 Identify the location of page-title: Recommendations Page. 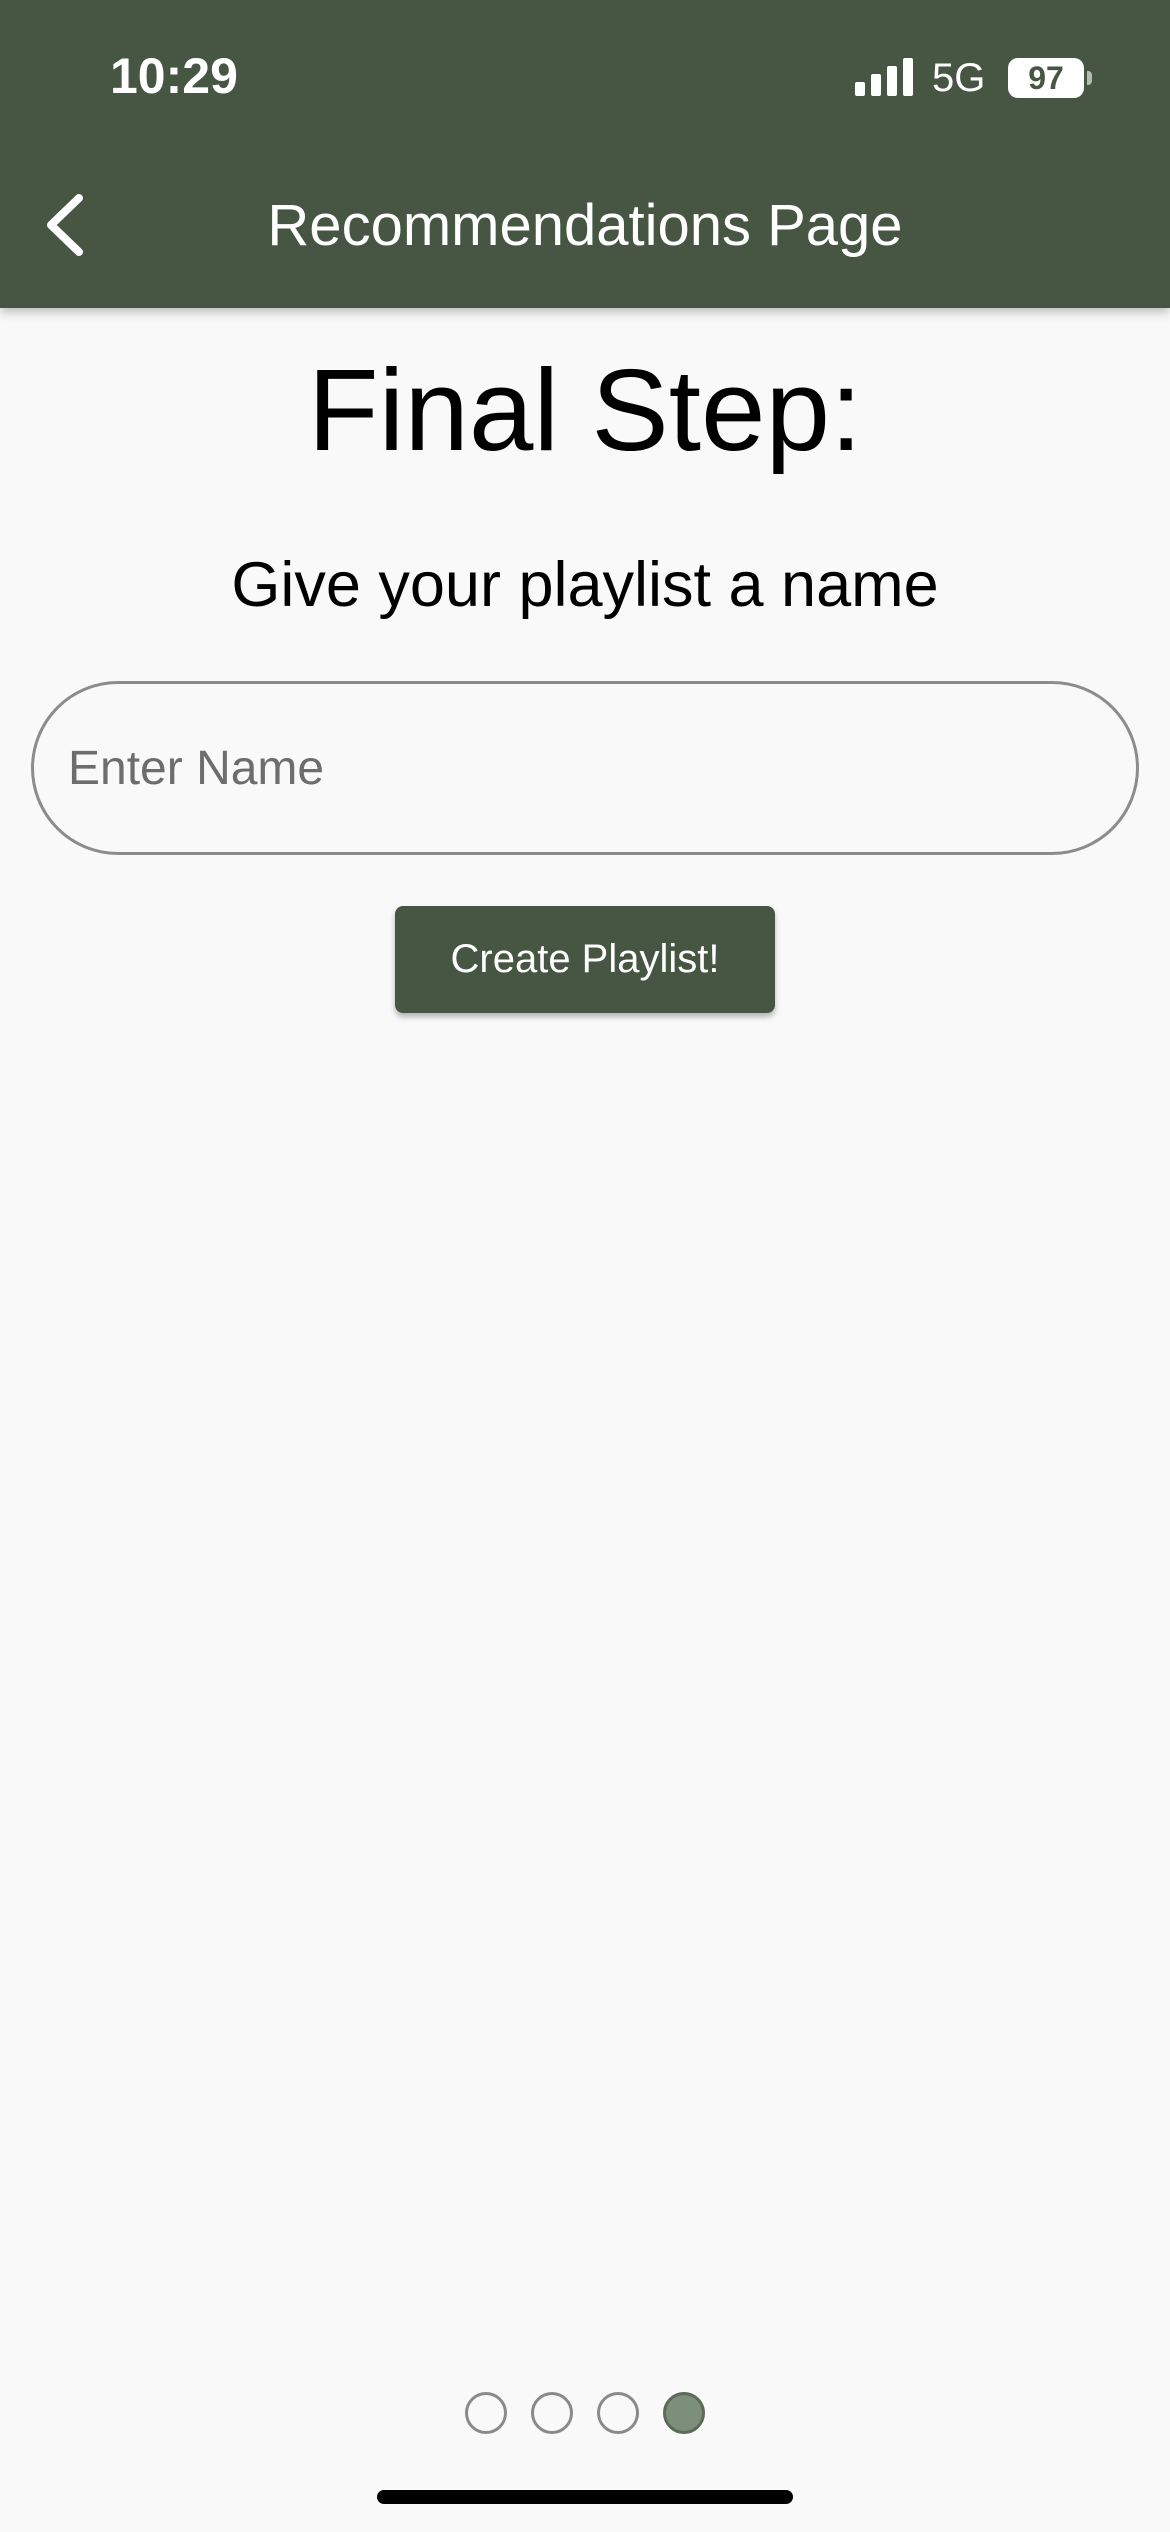
(585, 225).